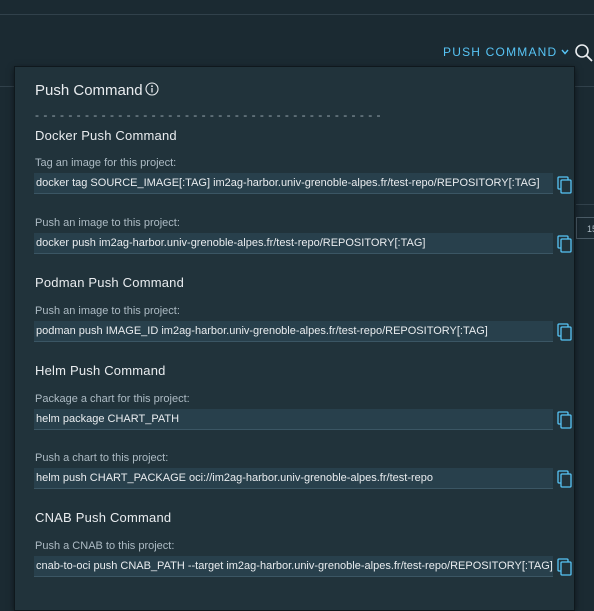 The height and width of the screenshot is (611, 594). What do you see at coordinates (102, 458) in the screenshot?
I see `helm-push-label: Push a chart to this project:` at bounding box center [102, 458].